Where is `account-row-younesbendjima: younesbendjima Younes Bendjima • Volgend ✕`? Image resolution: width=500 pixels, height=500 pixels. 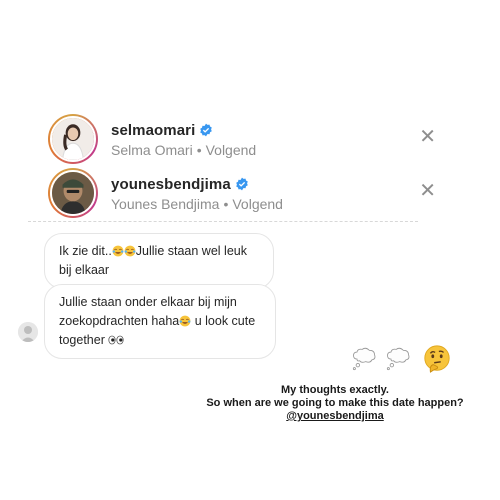 account-row-younesbendjima: younesbendjima Younes Bendjima • Volgend ✕ is located at coordinates (242, 196).